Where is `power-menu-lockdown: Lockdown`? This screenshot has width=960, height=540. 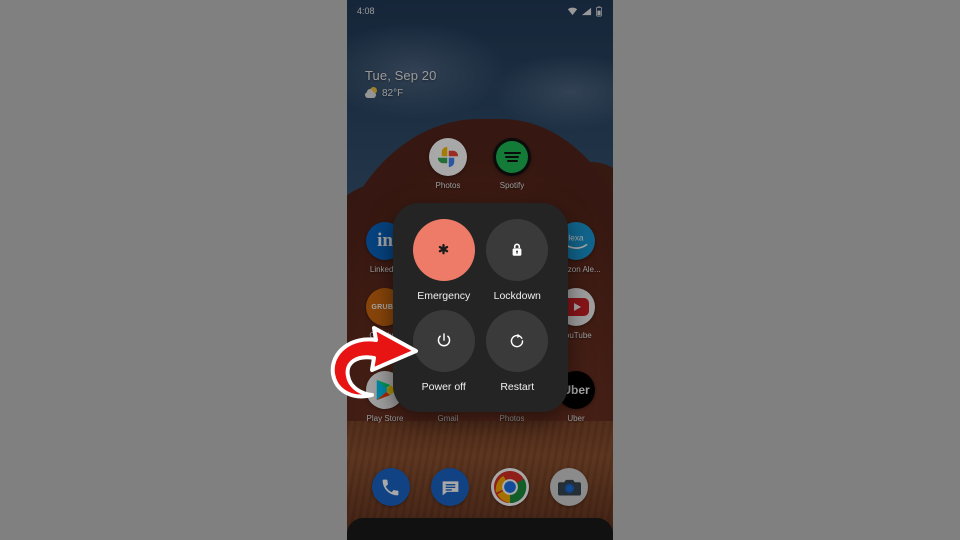
power-menu-lockdown: Lockdown is located at coordinates (517, 260).